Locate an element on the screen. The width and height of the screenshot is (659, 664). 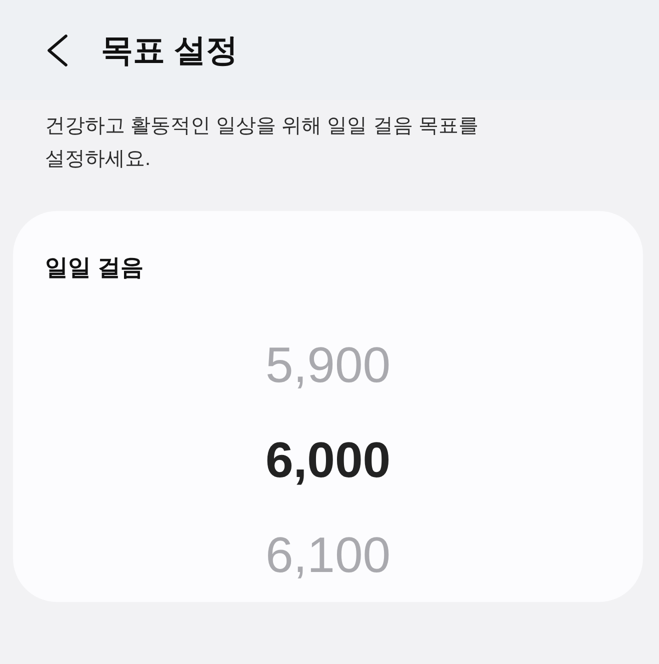
picker-value: 6,000 is located at coordinates (328, 460).